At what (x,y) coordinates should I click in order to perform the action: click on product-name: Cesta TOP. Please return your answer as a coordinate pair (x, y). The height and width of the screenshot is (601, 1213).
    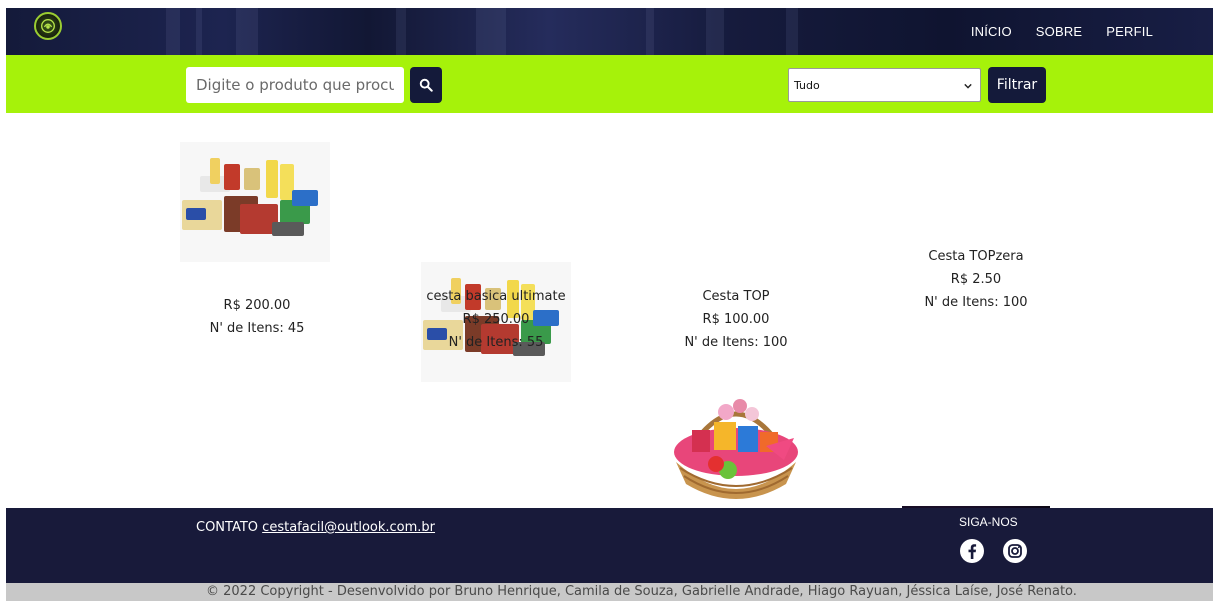
    Looking at the image, I should click on (736, 296).